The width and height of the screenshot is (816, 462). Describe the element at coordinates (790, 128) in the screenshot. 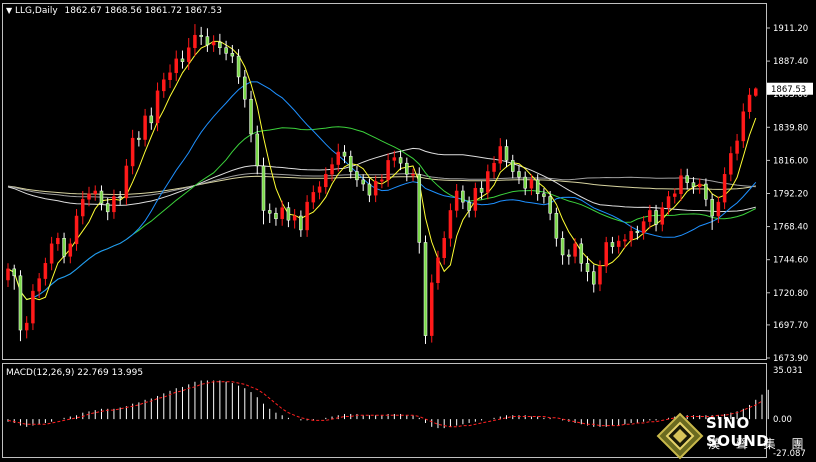

I see `price-tick-label: 1839.80` at that location.